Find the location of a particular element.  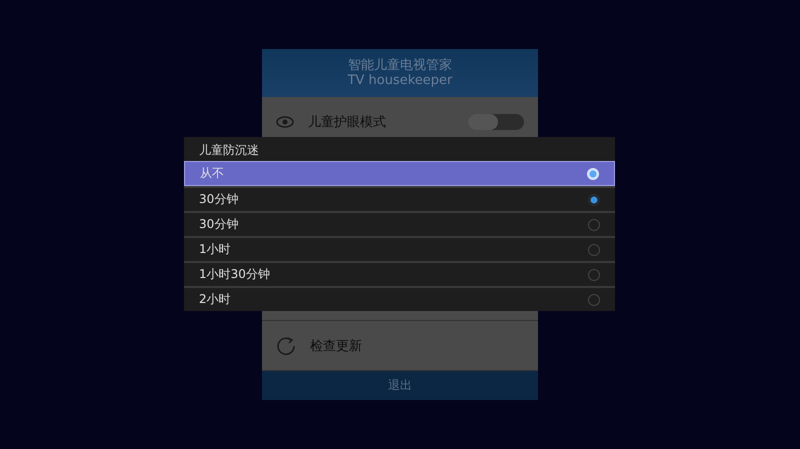

app-subtitle: TV housekeeper is located at coordinates (400, 80).